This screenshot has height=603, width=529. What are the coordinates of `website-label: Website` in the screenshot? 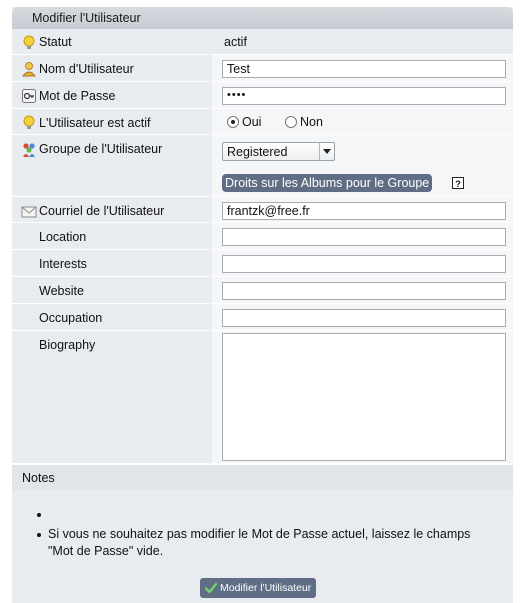 It's located at (61, 291).